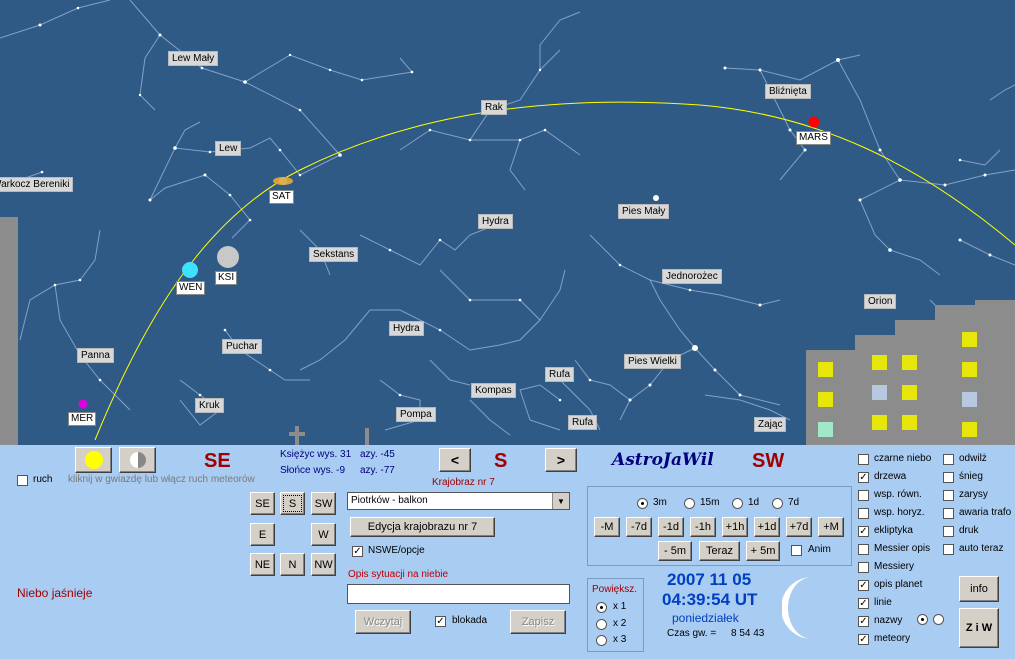 The width and height of the screenshot is (1015, 659). Describe the element at coordinates (754, 502) in the screenshot. I see `step-1d-label: 1d` at that location.